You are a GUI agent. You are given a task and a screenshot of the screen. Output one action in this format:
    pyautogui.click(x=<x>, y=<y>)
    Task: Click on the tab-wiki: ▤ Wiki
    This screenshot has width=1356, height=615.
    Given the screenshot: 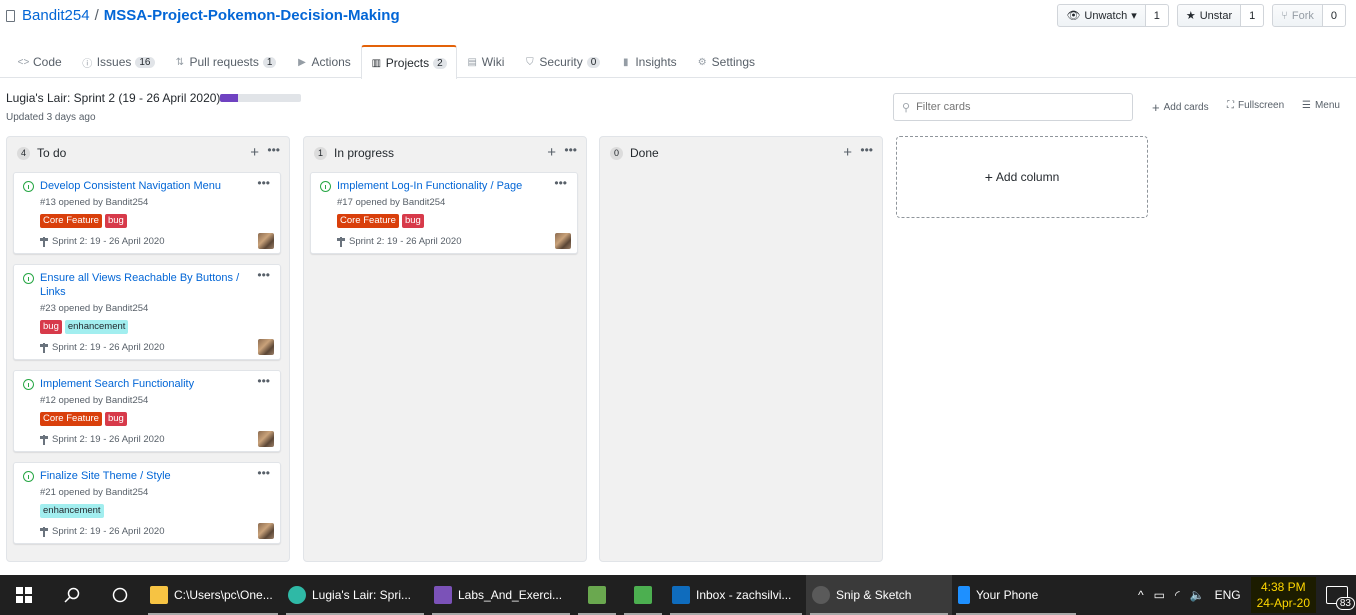 What is the action you would take?
    pyautogui.click(x=486, y=61)
    